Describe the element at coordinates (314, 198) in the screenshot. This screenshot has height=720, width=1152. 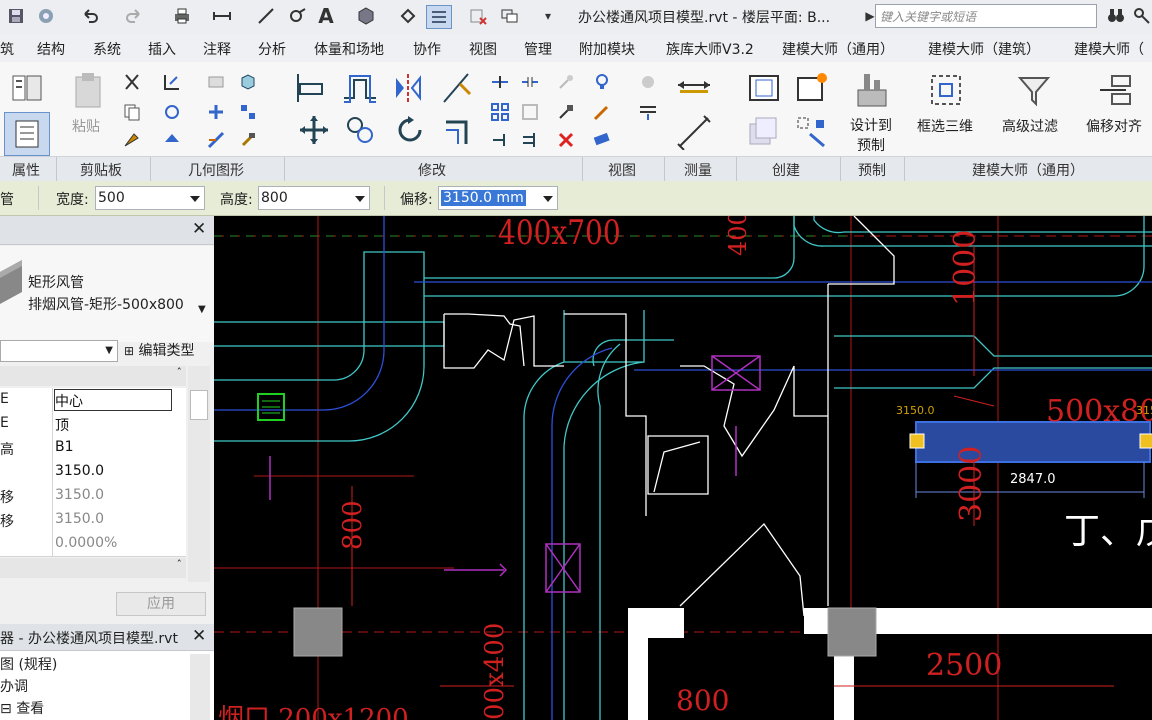
I see `height-select: 800` at that location.